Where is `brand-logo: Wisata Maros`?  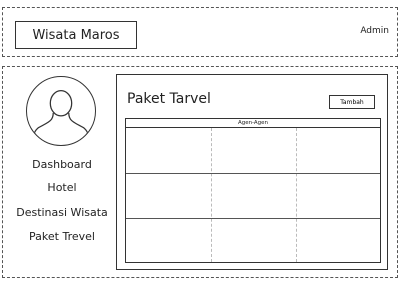
brand-logo: Wisata Maros is located at coordinates (76, 35).